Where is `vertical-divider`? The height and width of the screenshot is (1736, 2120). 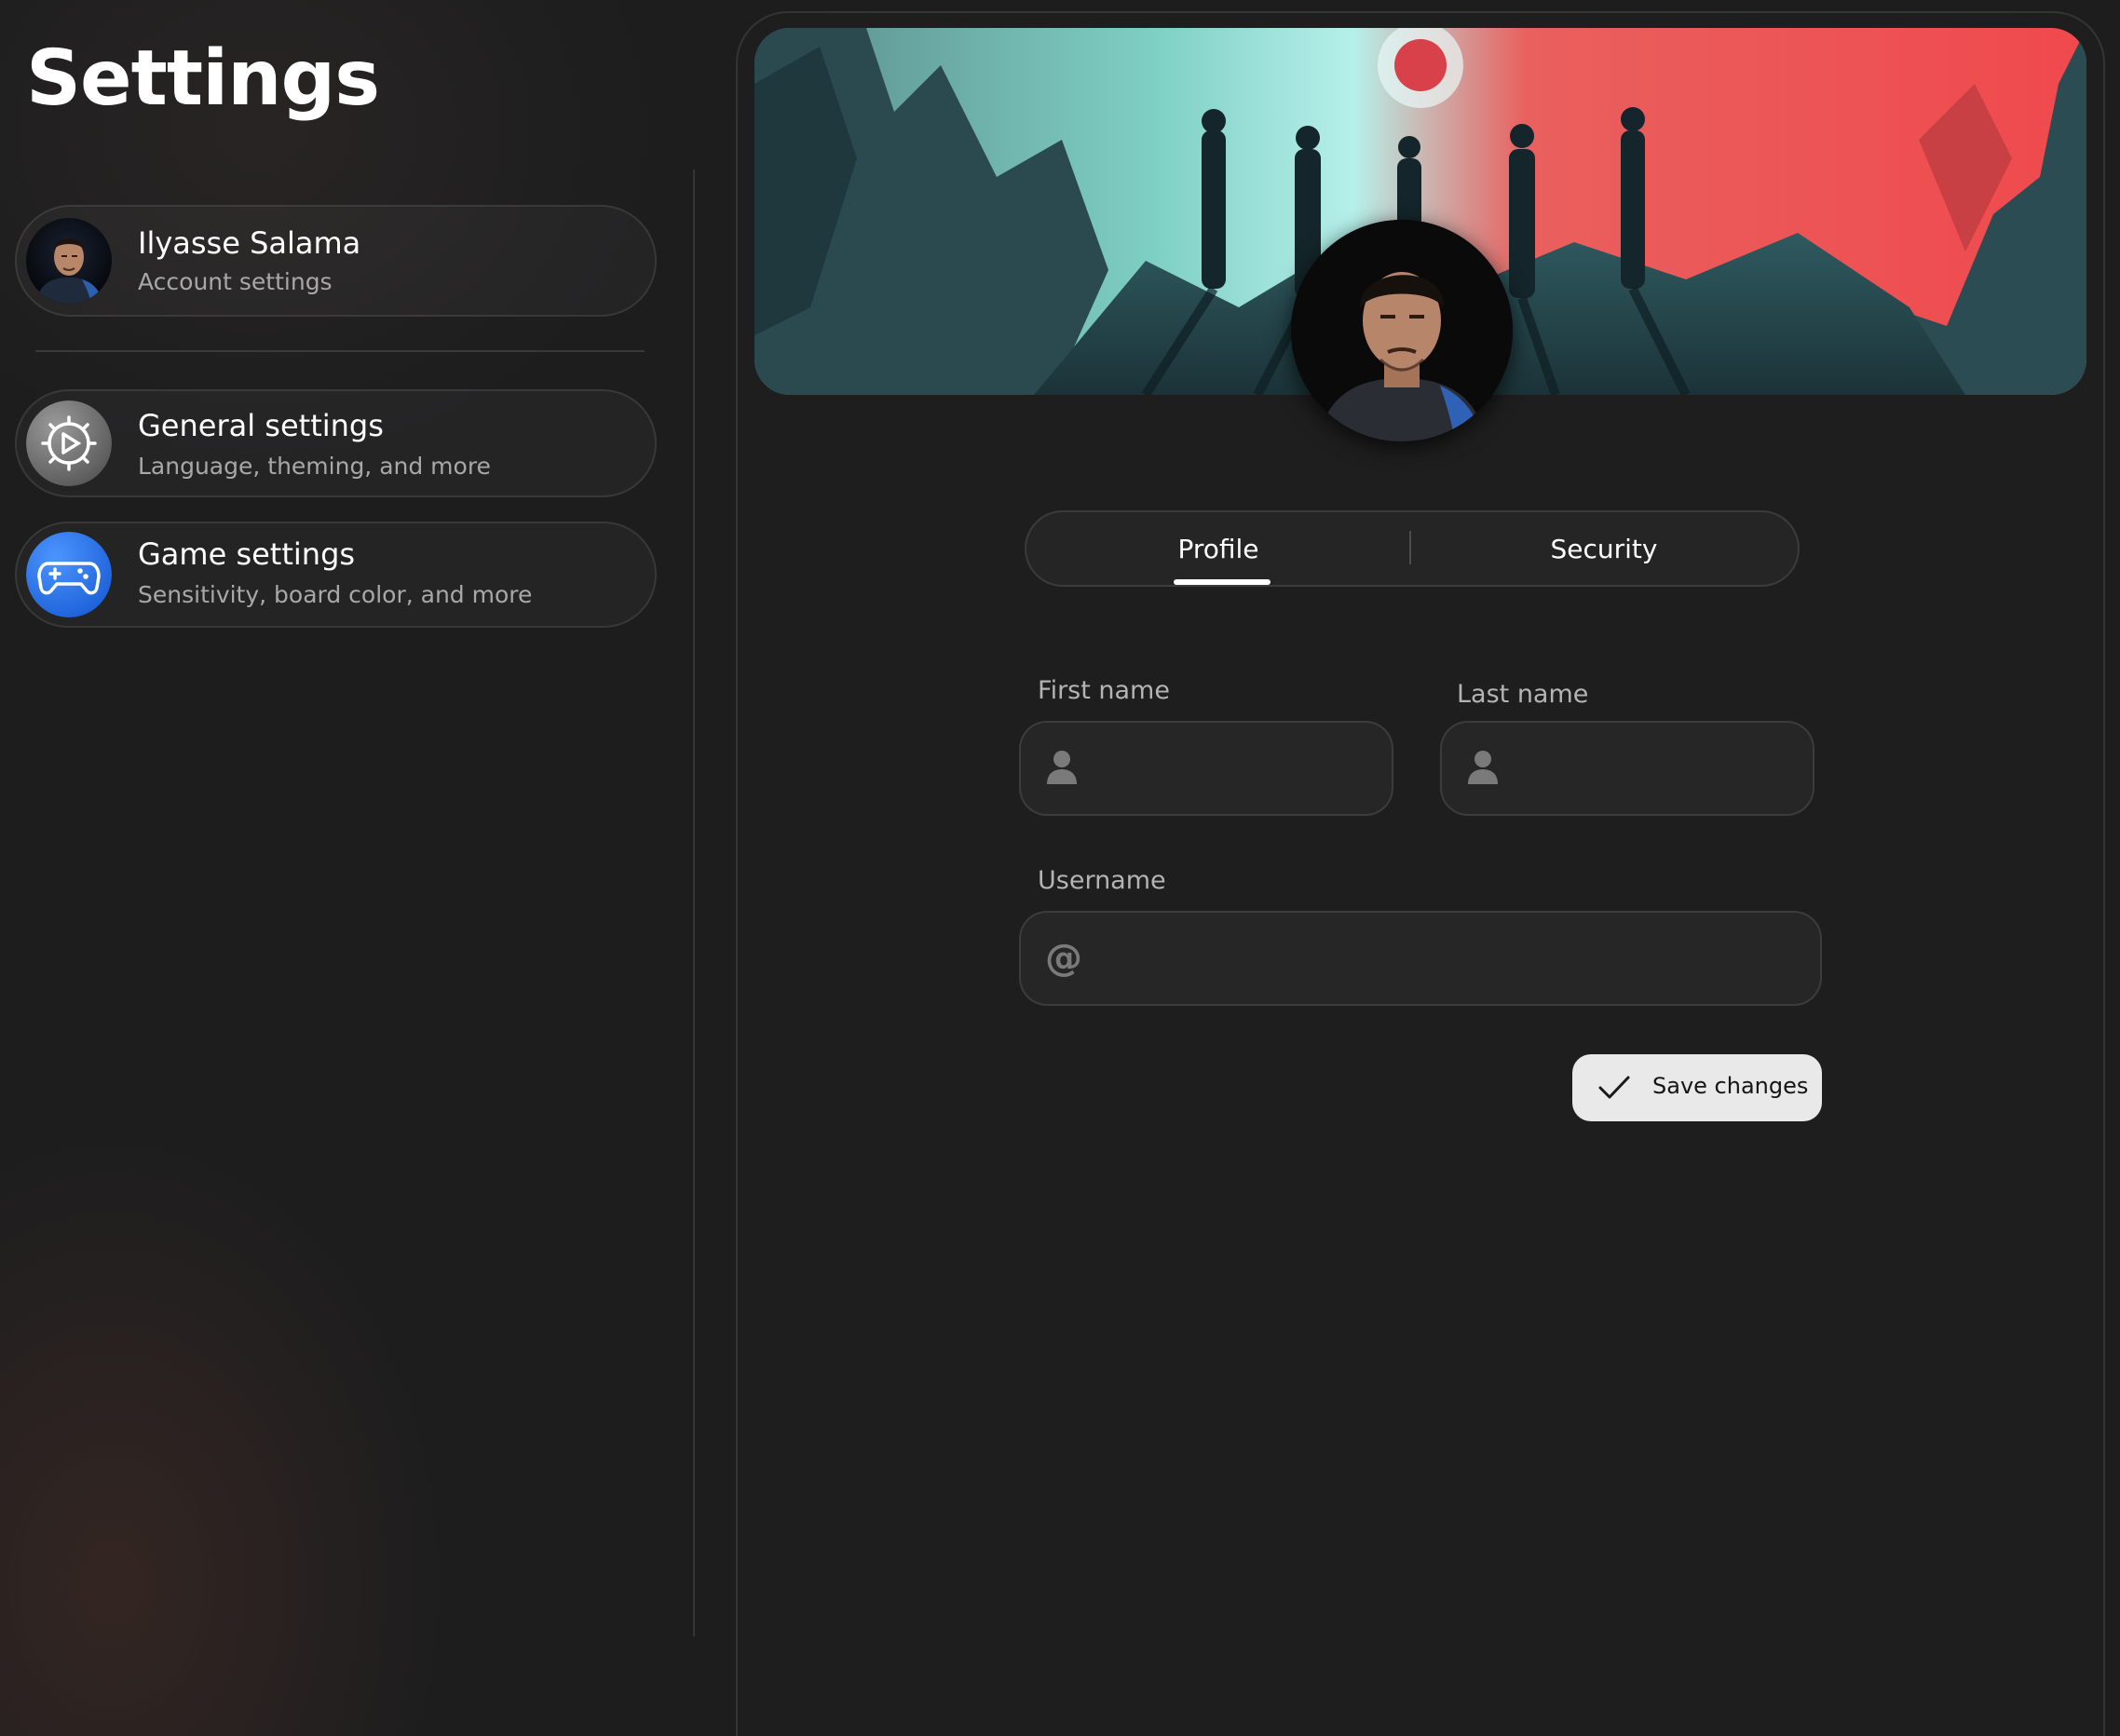
vertical-divider is located at coordinates (694, 903).